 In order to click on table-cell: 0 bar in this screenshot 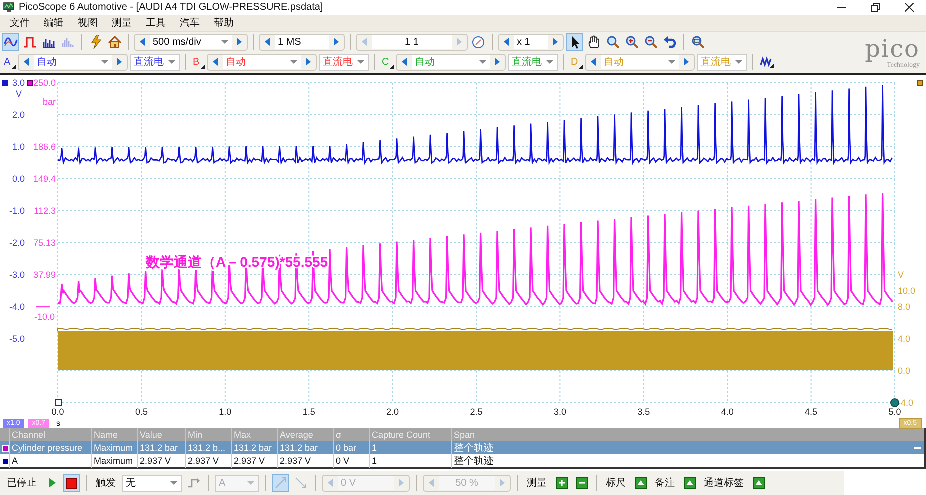, I will do `click(346, 448)`.